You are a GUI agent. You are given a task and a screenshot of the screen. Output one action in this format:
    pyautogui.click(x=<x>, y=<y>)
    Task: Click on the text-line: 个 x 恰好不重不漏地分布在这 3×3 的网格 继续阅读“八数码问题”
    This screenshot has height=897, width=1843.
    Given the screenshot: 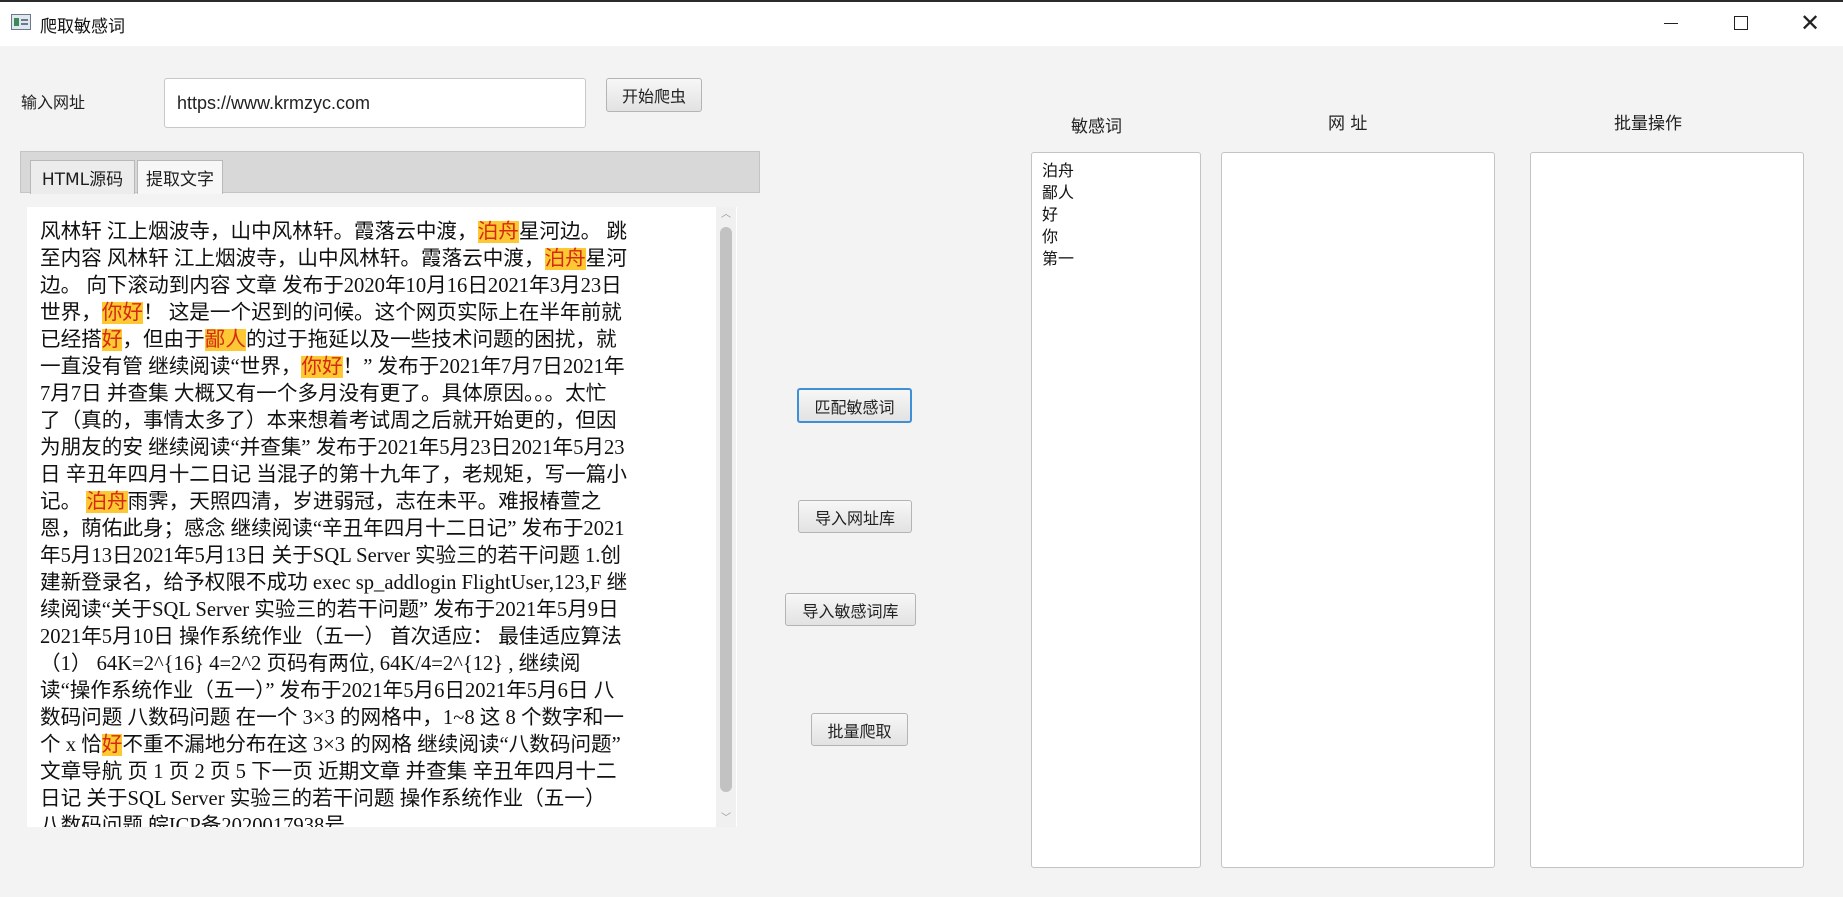 What is the action you would take?
    pyautogui.click(x=380, y=745)
    